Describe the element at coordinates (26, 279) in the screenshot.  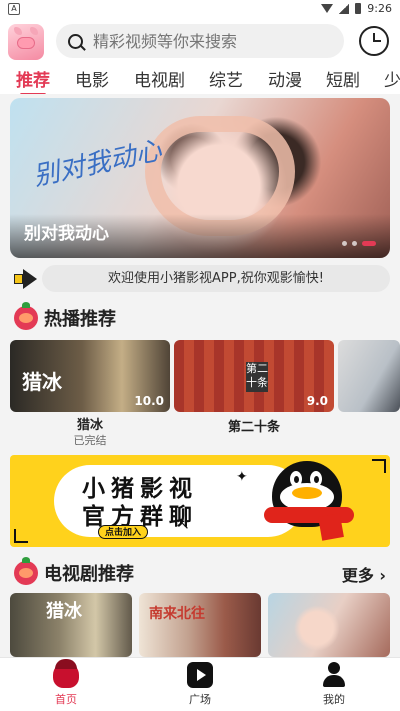
I see `megaphone-icon` at that location.